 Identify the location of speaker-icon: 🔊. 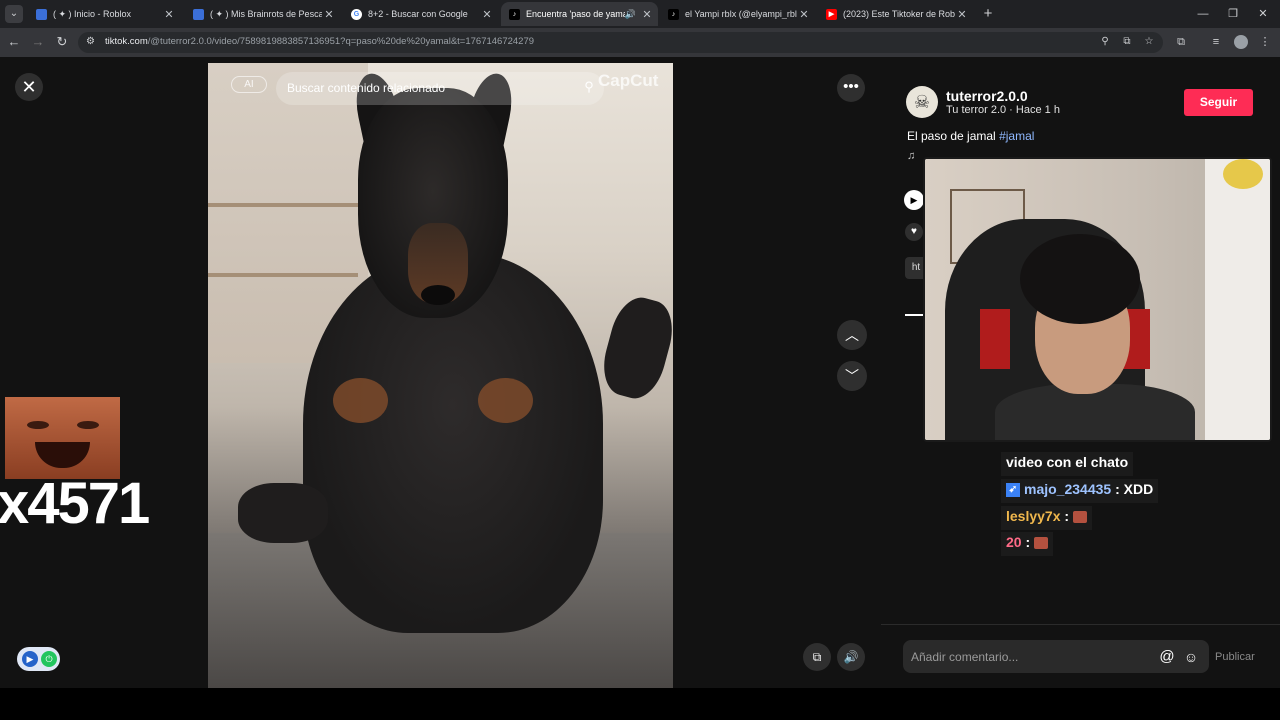
(630, 14).